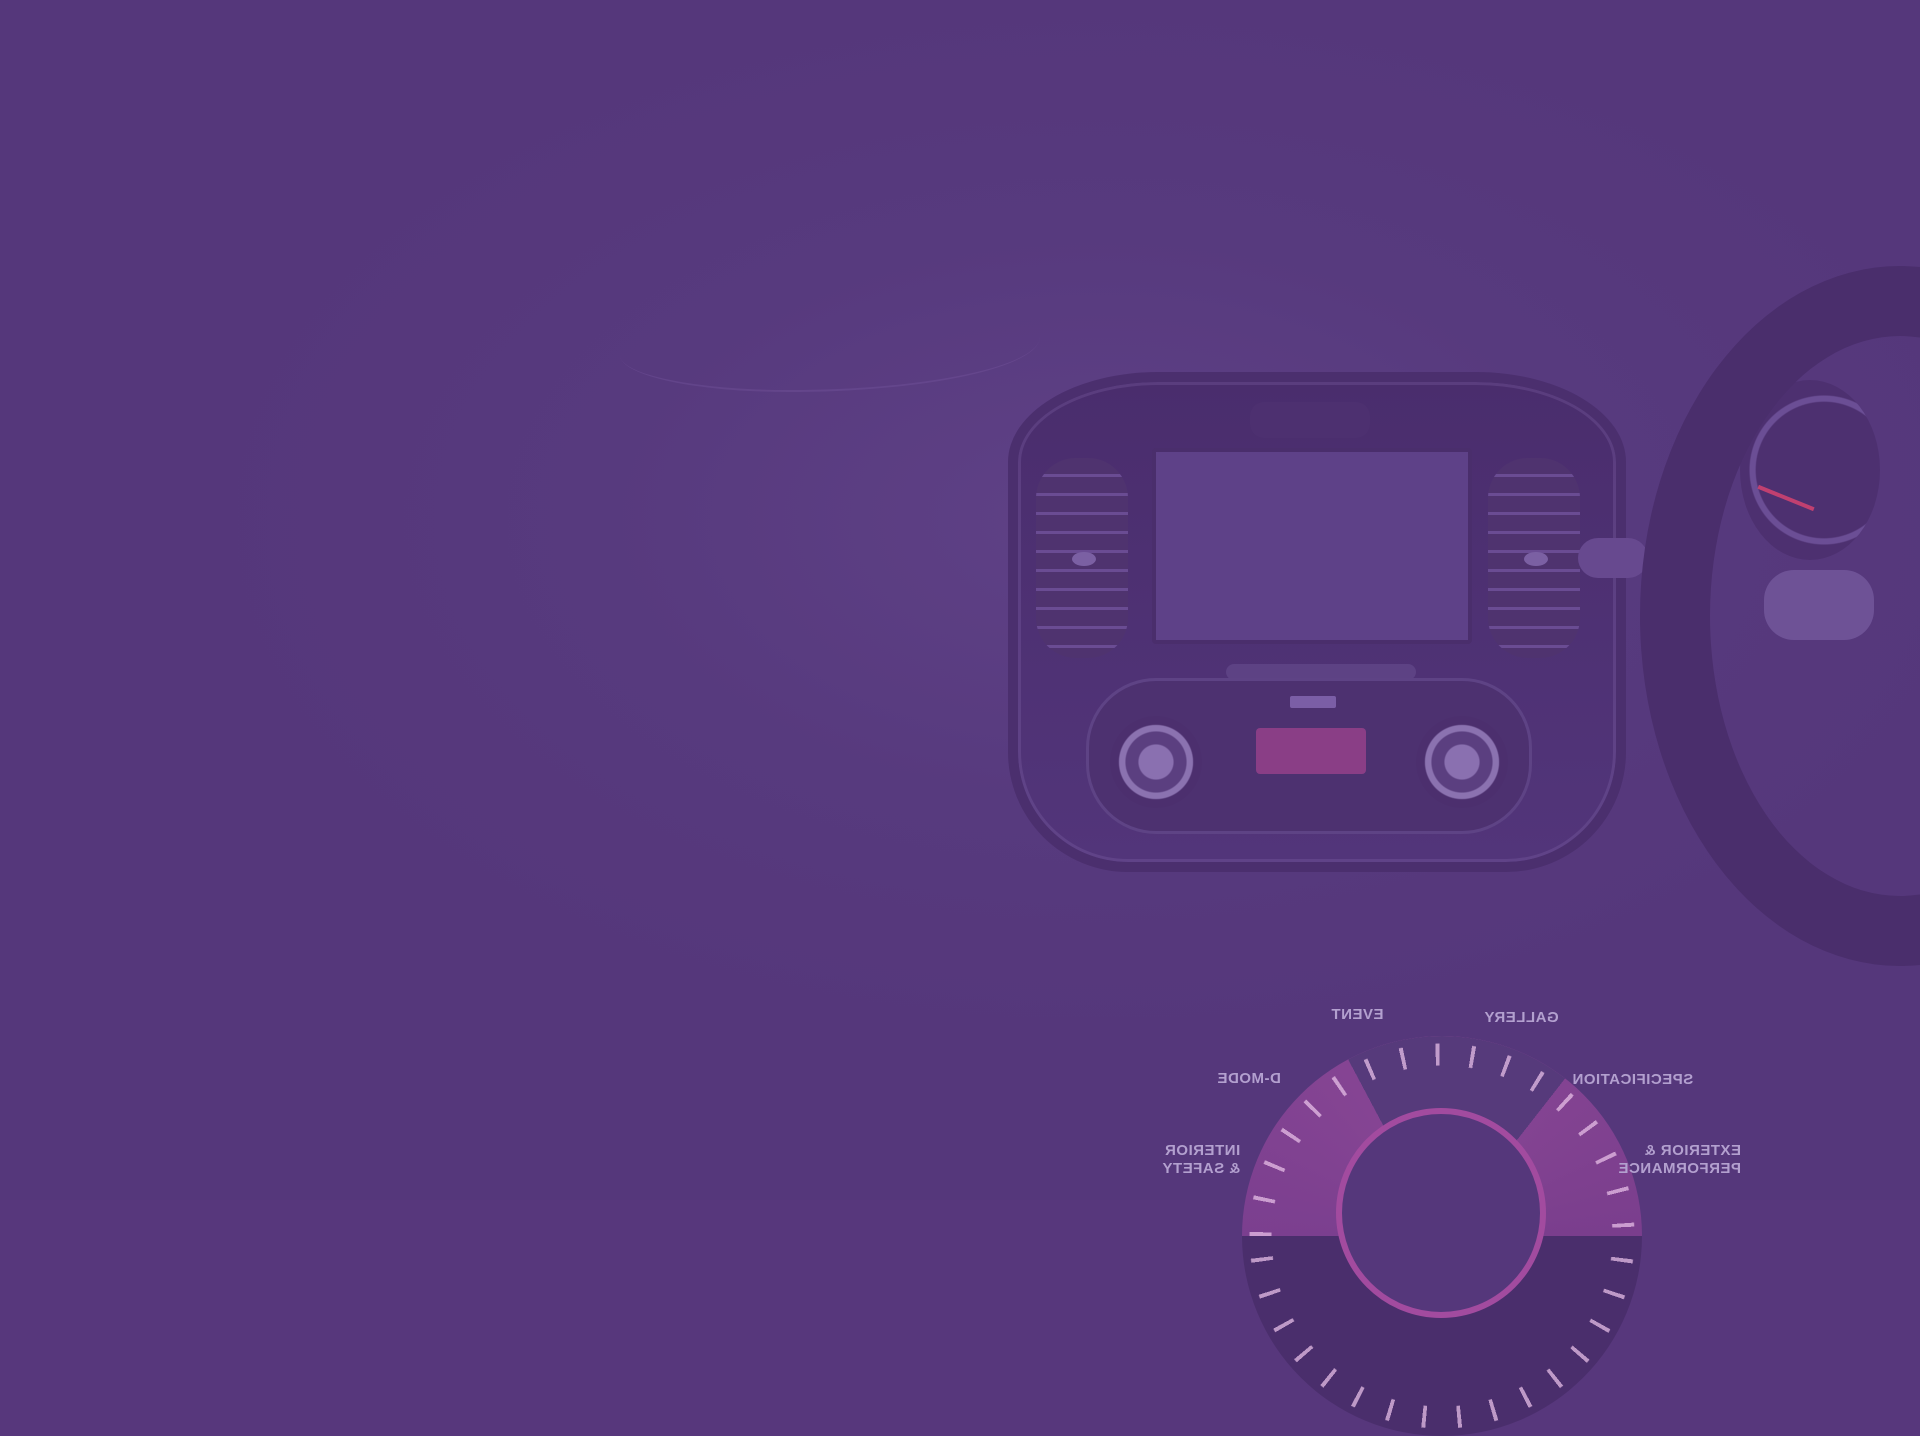  Describe the element at coordinates (1249, 1079) in the screenshot. I see `nav-item-d-mode: D-MODE` at that location.